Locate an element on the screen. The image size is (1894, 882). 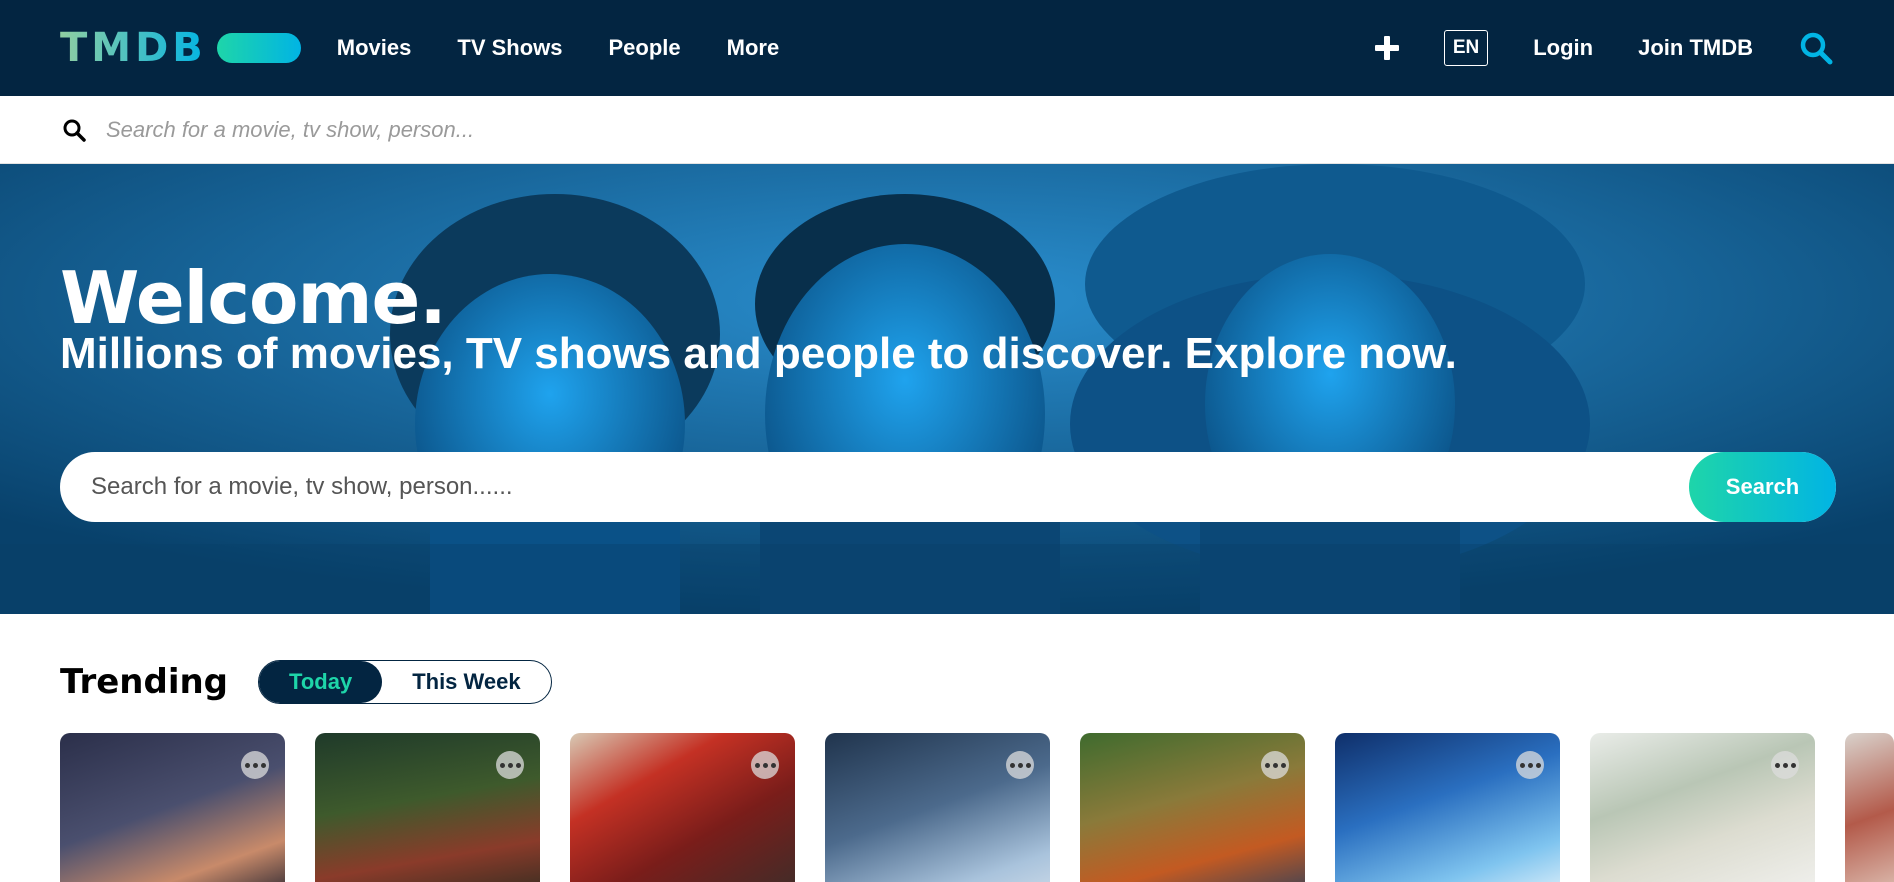
quick-search-bar is located at coordinates (947, 130).